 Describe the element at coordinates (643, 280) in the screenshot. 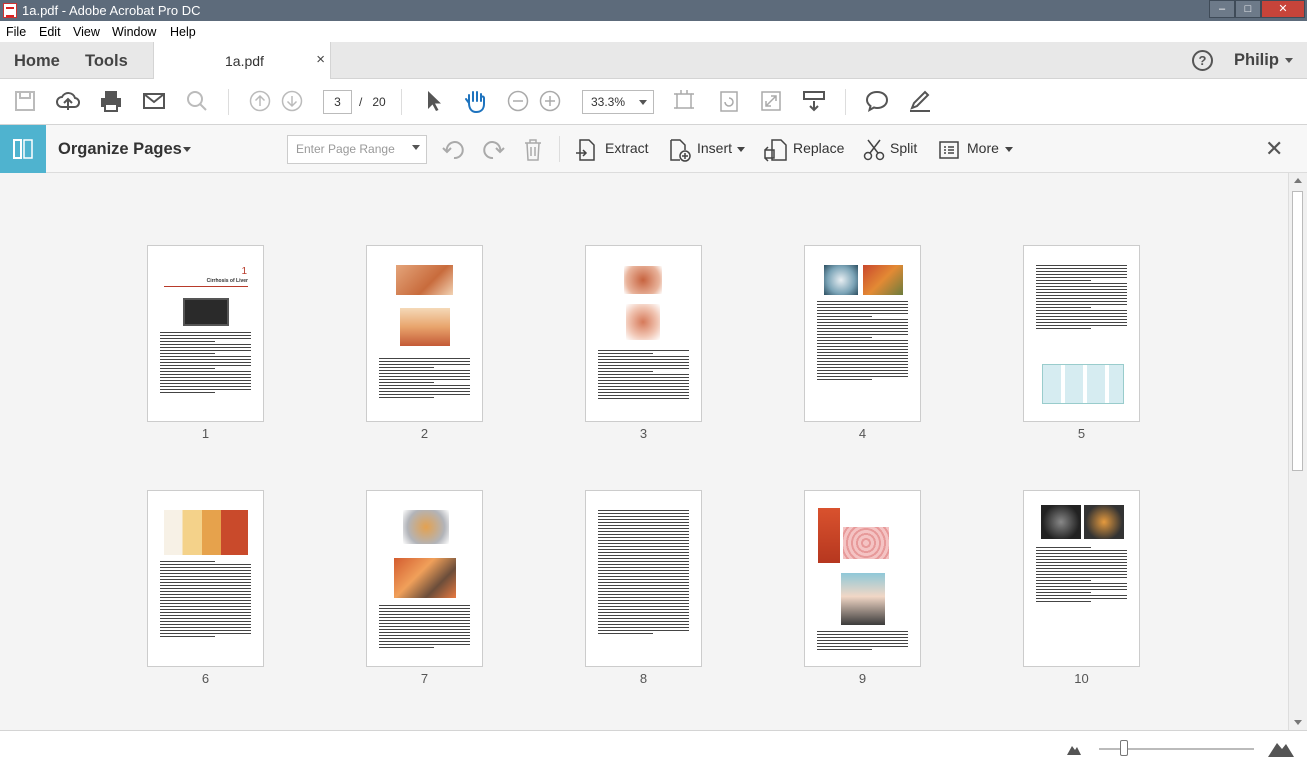

I see `page-3-image-top` at that location.